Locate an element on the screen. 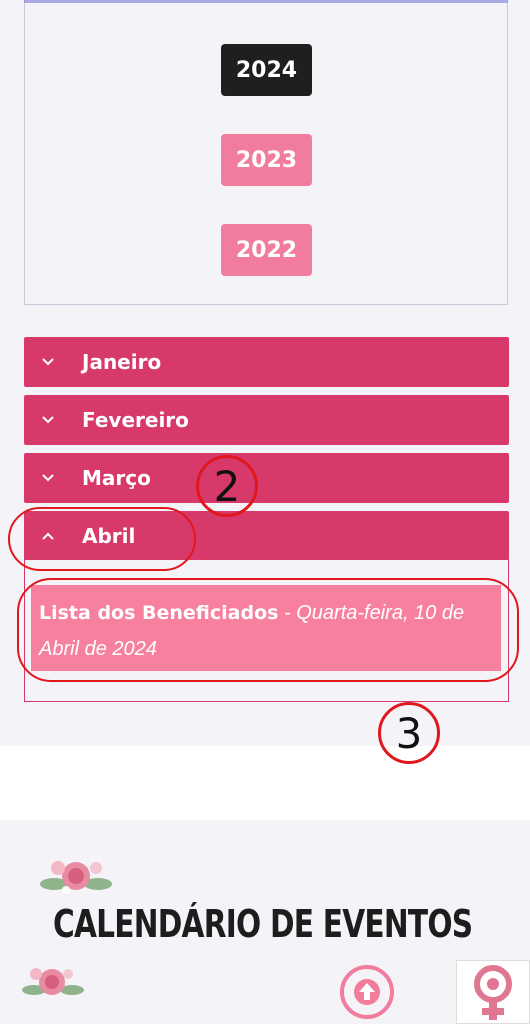 Image resolution: width=530 pixels, height=1024 pixels. arrow-up-icon is located at coordinates (367, 992).